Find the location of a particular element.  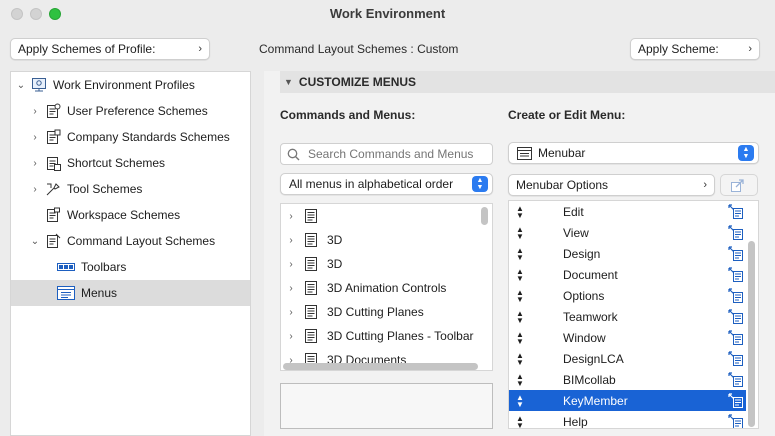

user-preference-icon is located at coordinates (54, 110).